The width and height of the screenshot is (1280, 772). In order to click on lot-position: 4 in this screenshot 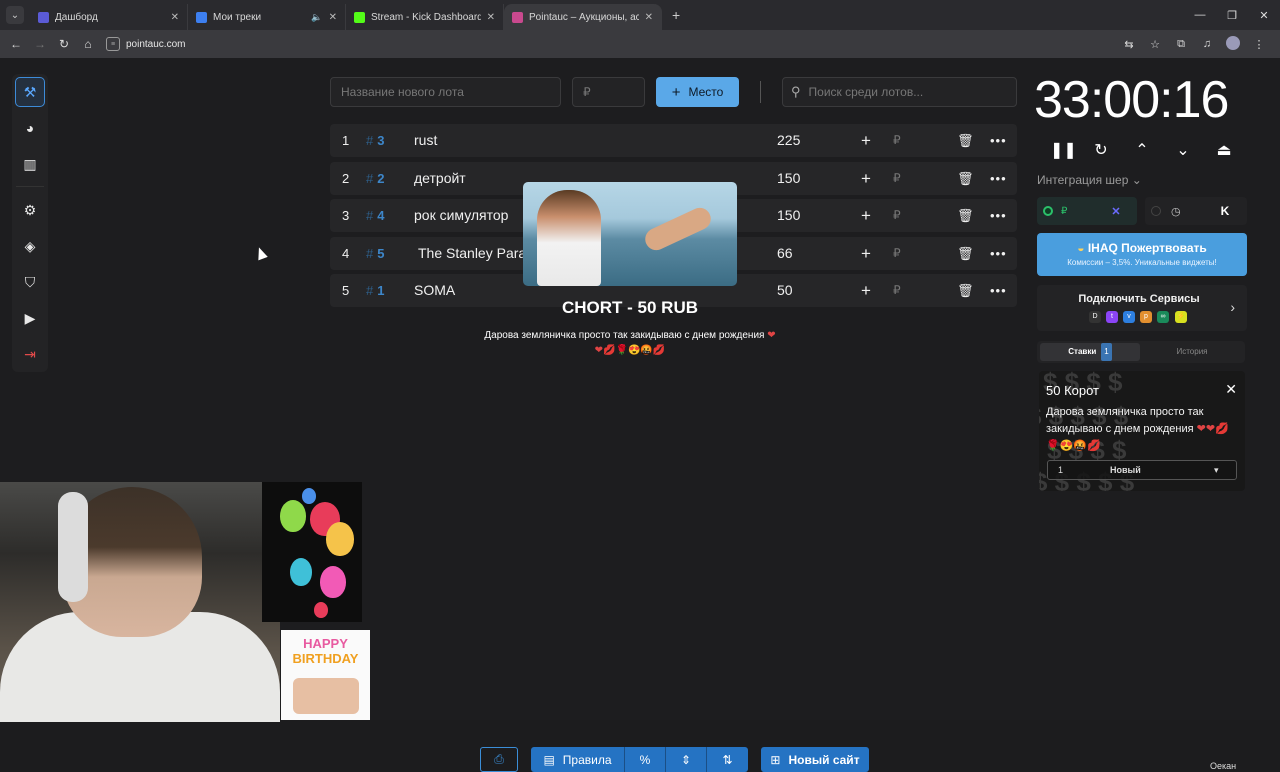, I will do `click(346, 253)`.